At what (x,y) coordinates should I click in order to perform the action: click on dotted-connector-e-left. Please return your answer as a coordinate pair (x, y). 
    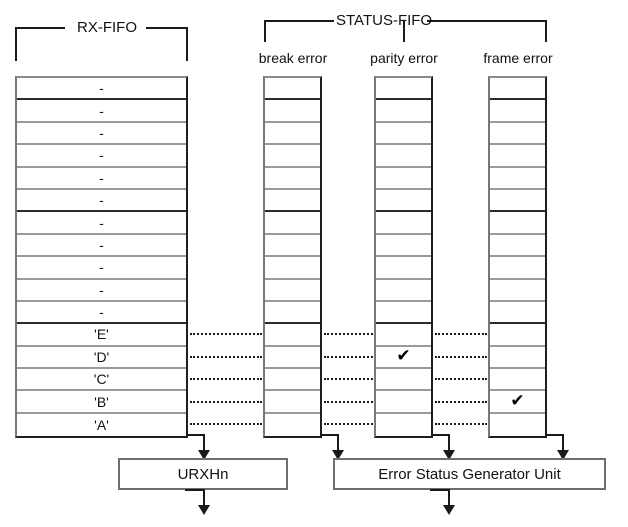
    Looking at the image, I should click on (226, 334).